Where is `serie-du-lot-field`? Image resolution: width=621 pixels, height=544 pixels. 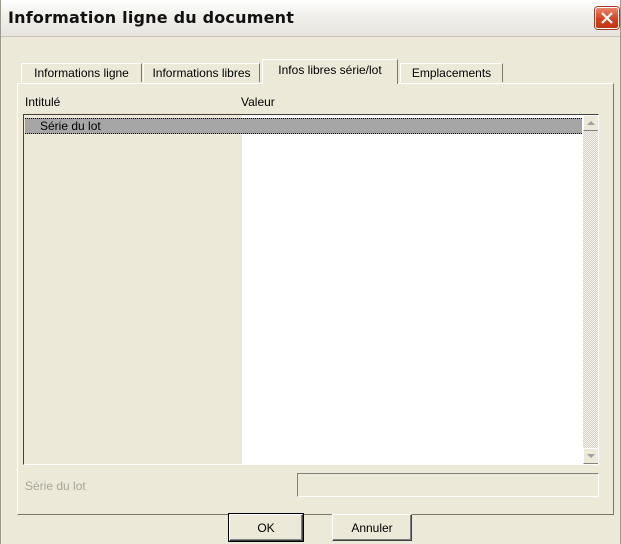
serie-du-lot-field is located at coordinates (448, 485).